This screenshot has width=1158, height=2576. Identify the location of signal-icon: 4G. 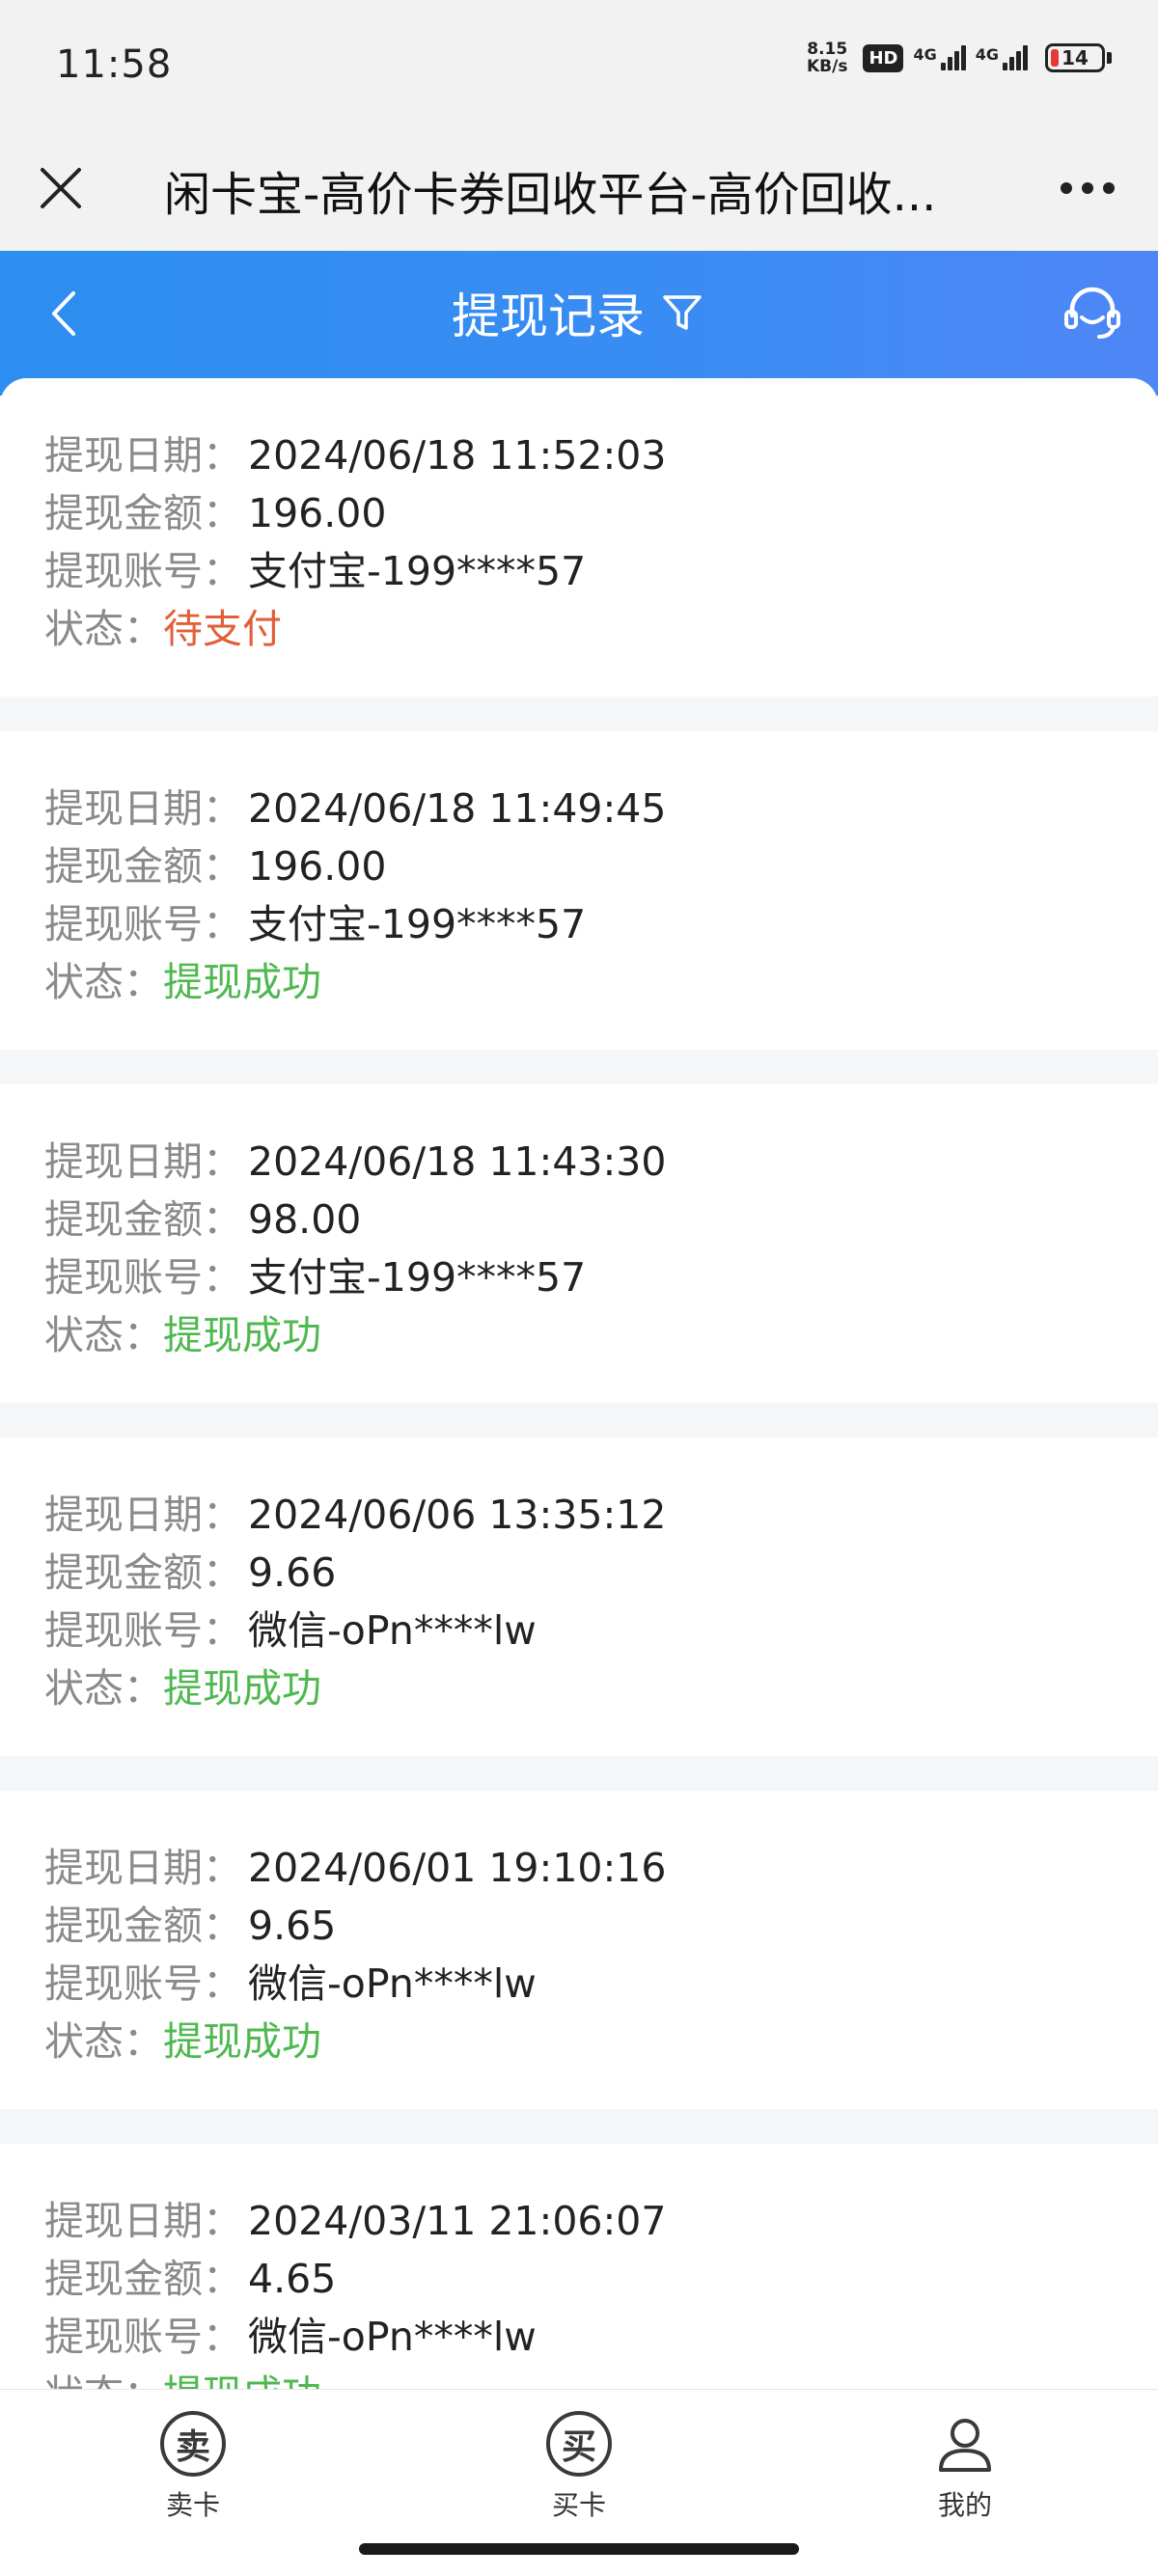
(939, 58).